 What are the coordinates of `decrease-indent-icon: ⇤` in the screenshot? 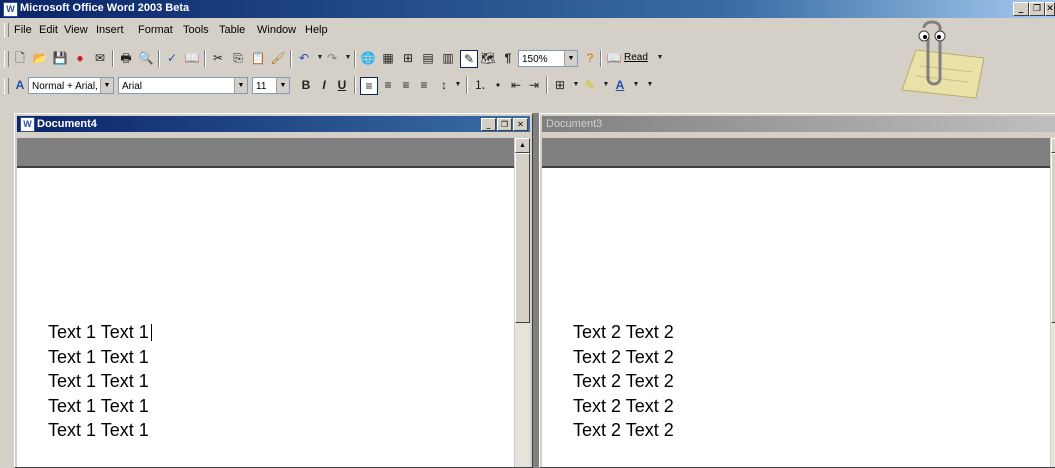 It's located at (516, 85).